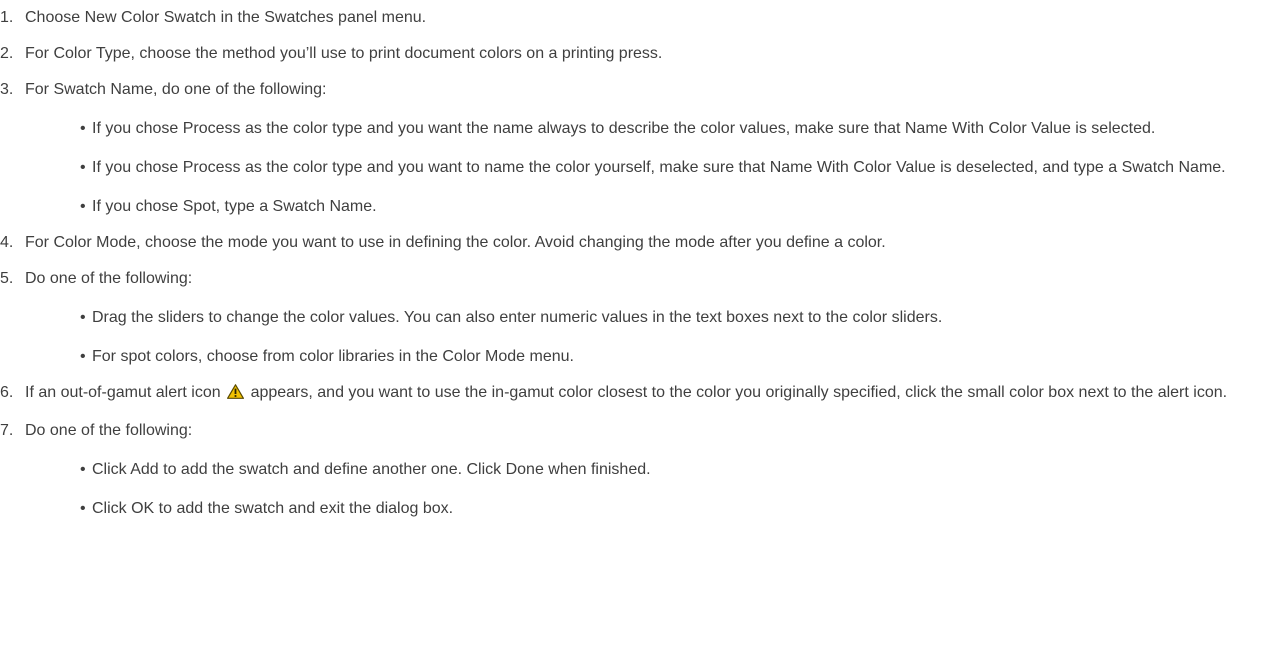  What do you see at coordinates (661, 207) in the screenshot?
I see `sub-item: • If you chose Spot, type a Swatch Name.` at bounding box center [661, 207].